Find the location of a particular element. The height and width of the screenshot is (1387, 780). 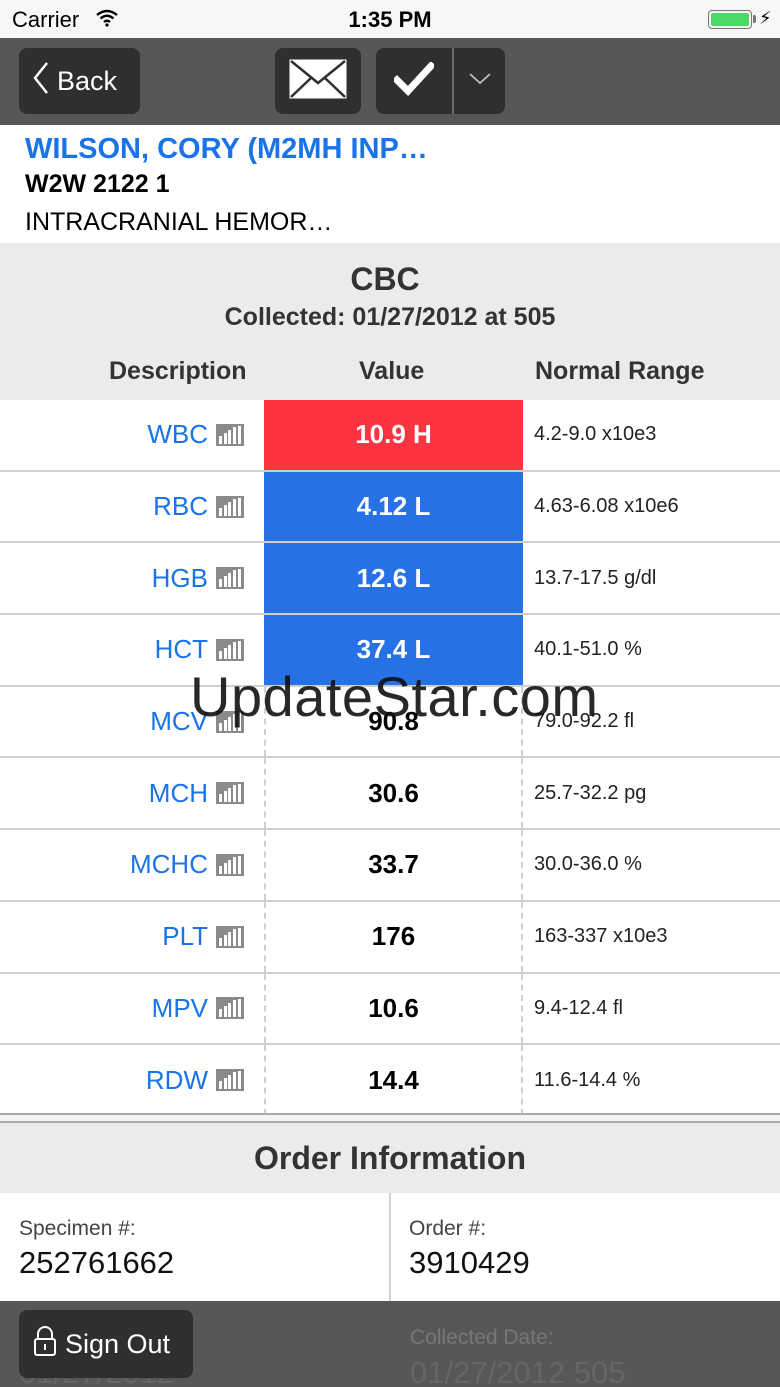

result-row-mch: MCH 30.6 25.7-32.2 pg is located at coordinates (390, 794).